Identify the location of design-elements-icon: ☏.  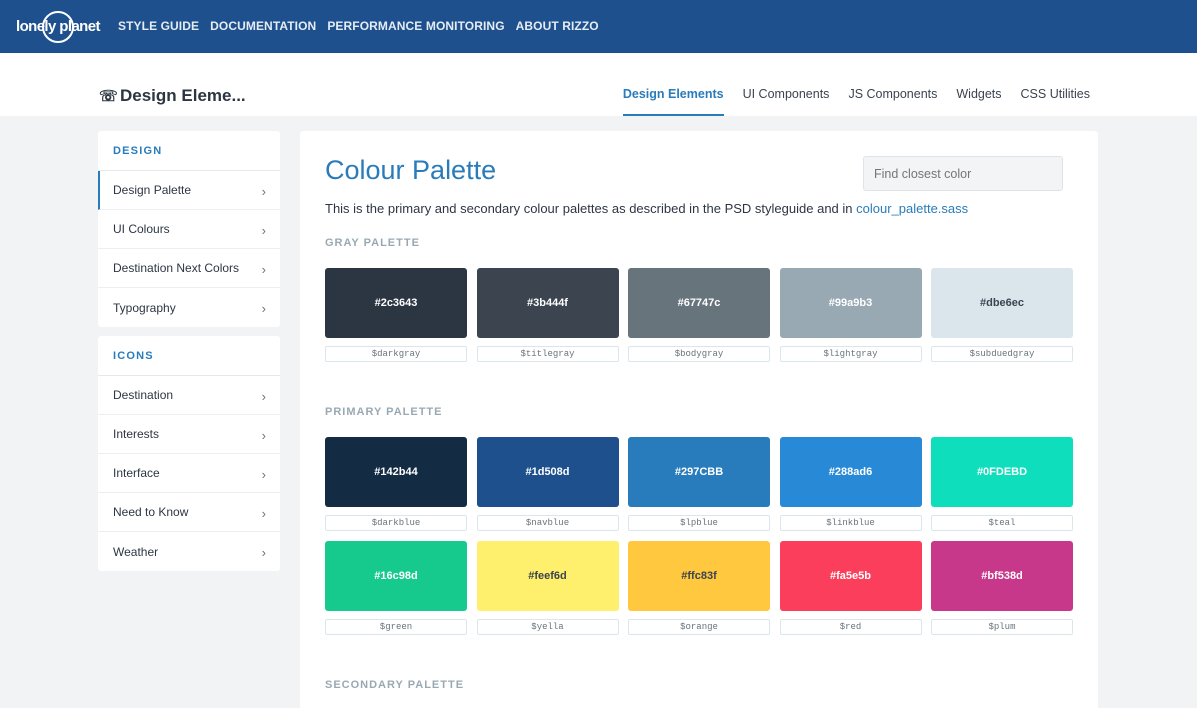
(108, 96).